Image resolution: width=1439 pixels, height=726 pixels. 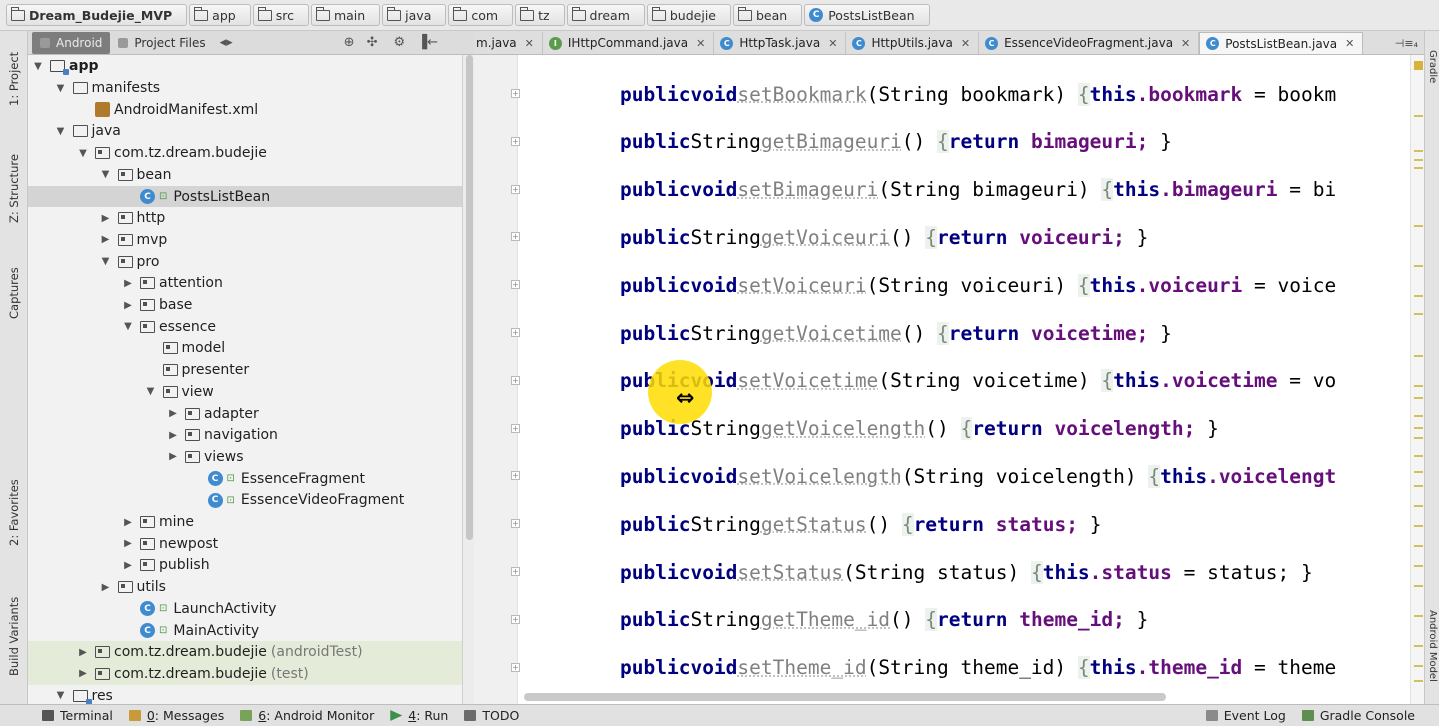 What do you see at coordinates (245, 501) in the screenshot?
I see `tree-row: ▶C⊡EssenceVideoFragment` at bounding box center [245, 501].